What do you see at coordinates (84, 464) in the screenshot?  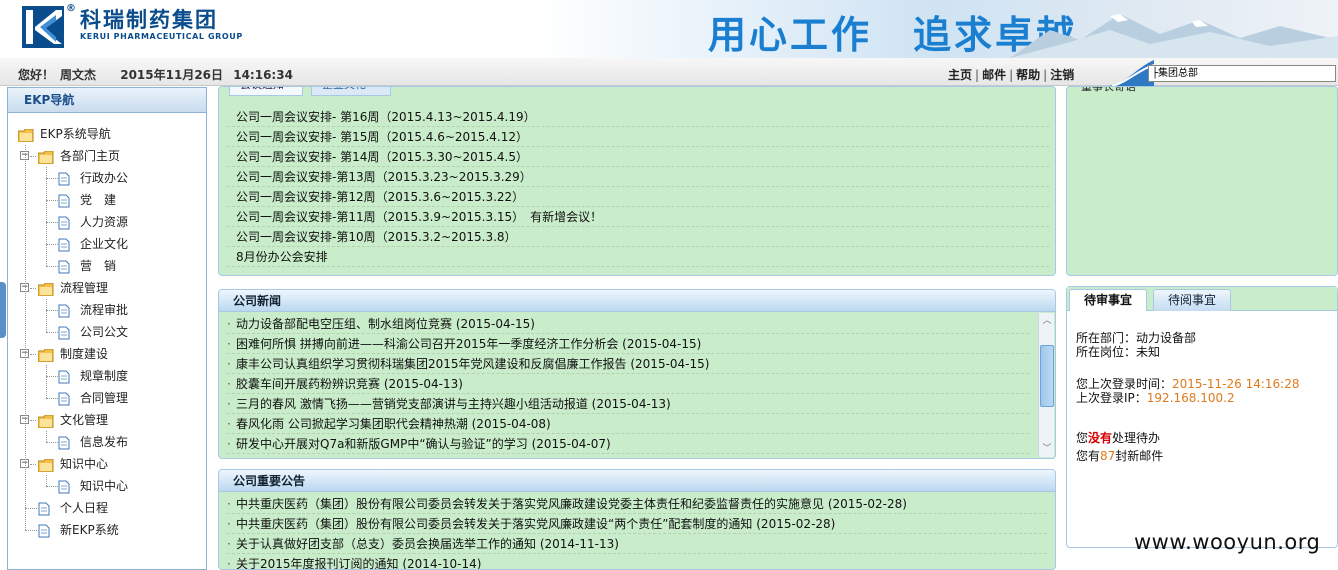 I see `tree-group-label: 知识中心` at bounding box center [84, 464].